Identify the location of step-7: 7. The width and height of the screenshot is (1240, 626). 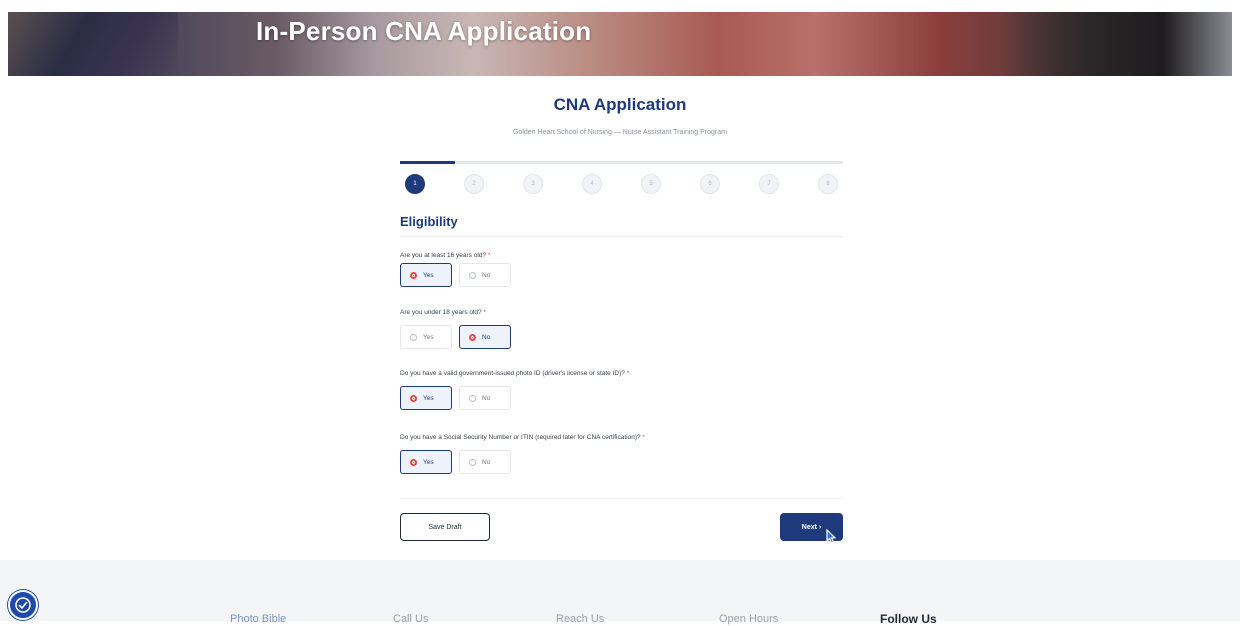
(769, 184).